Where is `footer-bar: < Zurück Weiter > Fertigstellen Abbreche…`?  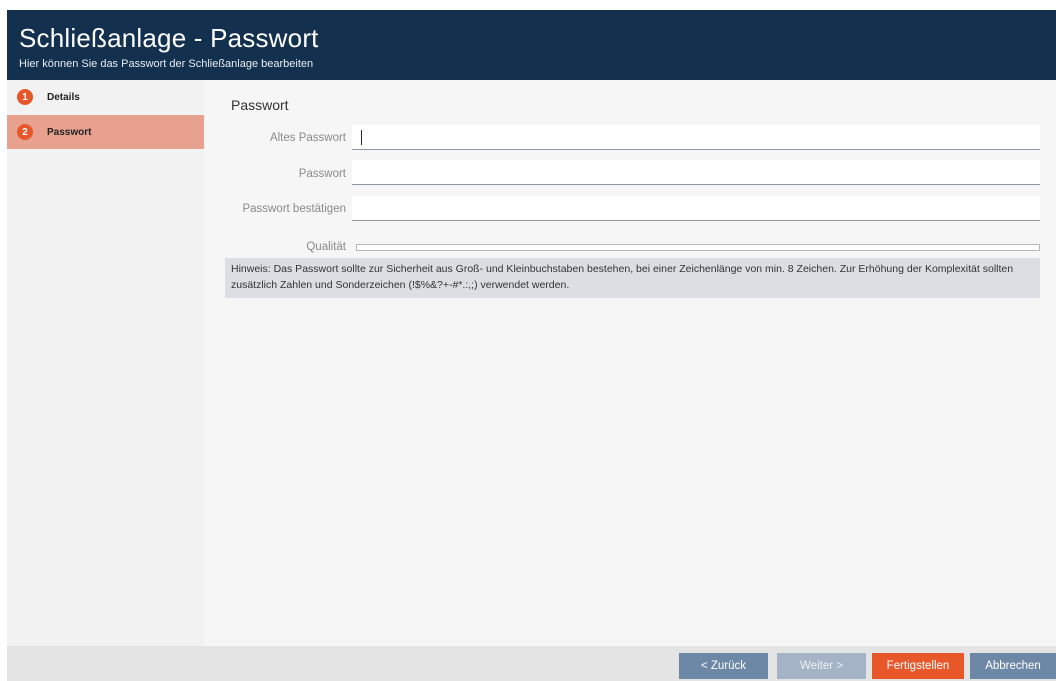 footer-bar: < Zurück Weiter > Fertigstellen Abbreche… is located at coordinates (531, 663).